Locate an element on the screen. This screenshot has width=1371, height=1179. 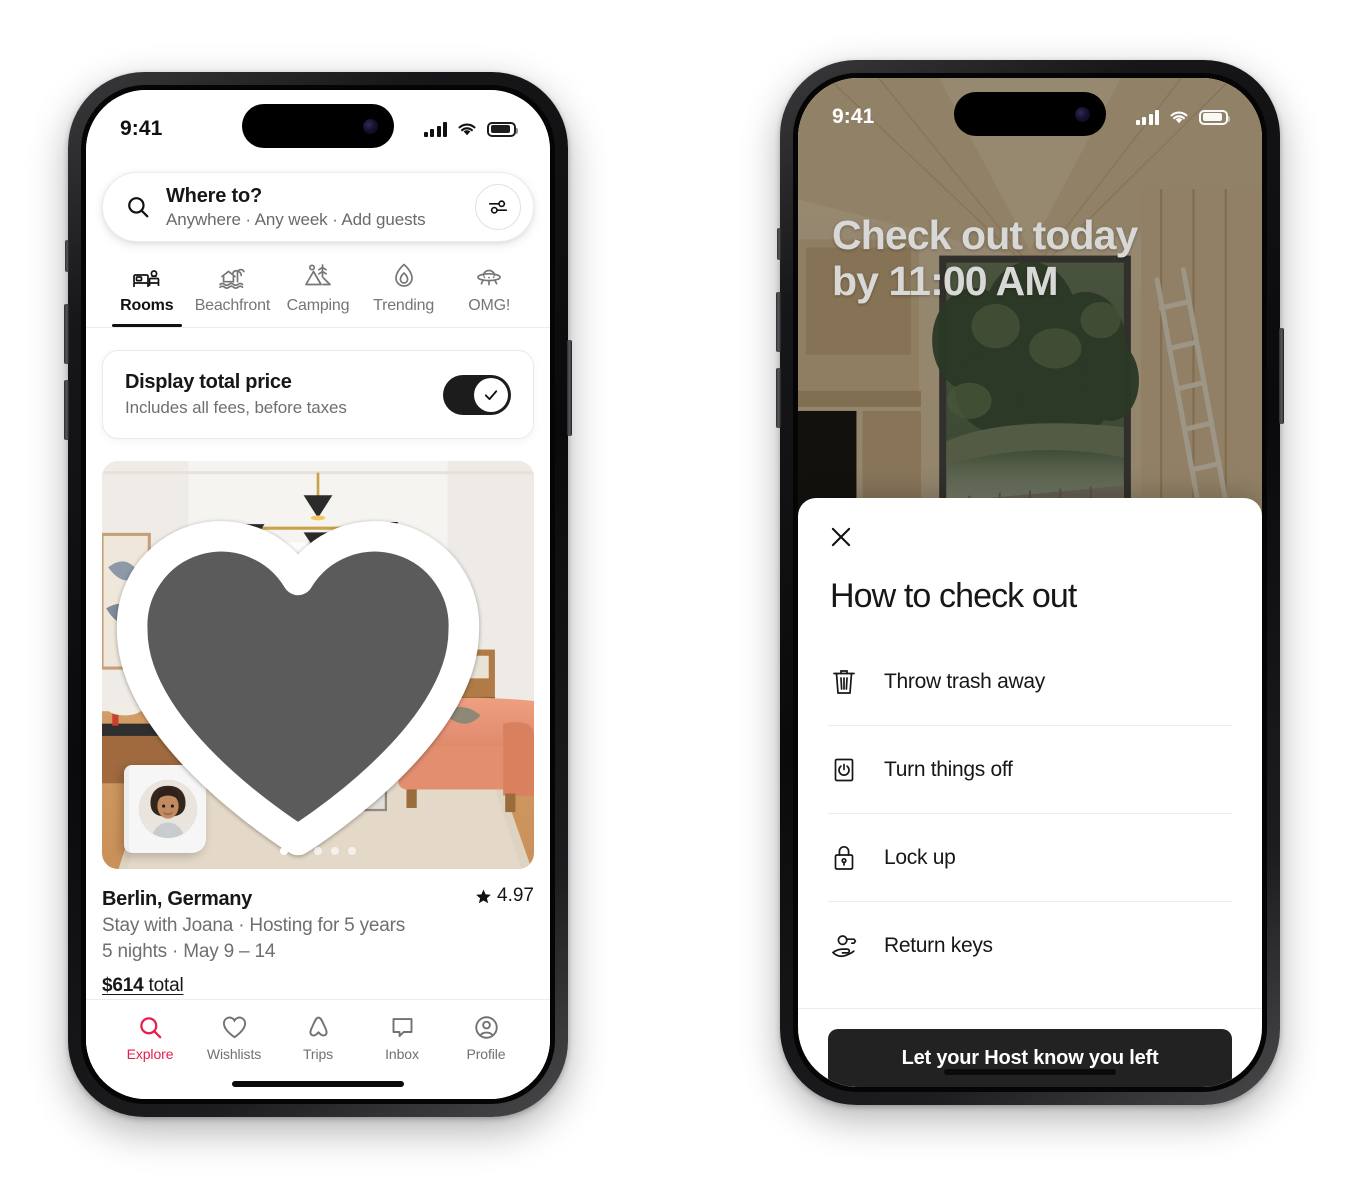
sheet-footer: Let your Host know you left is located at coordinates (1030, 1047).